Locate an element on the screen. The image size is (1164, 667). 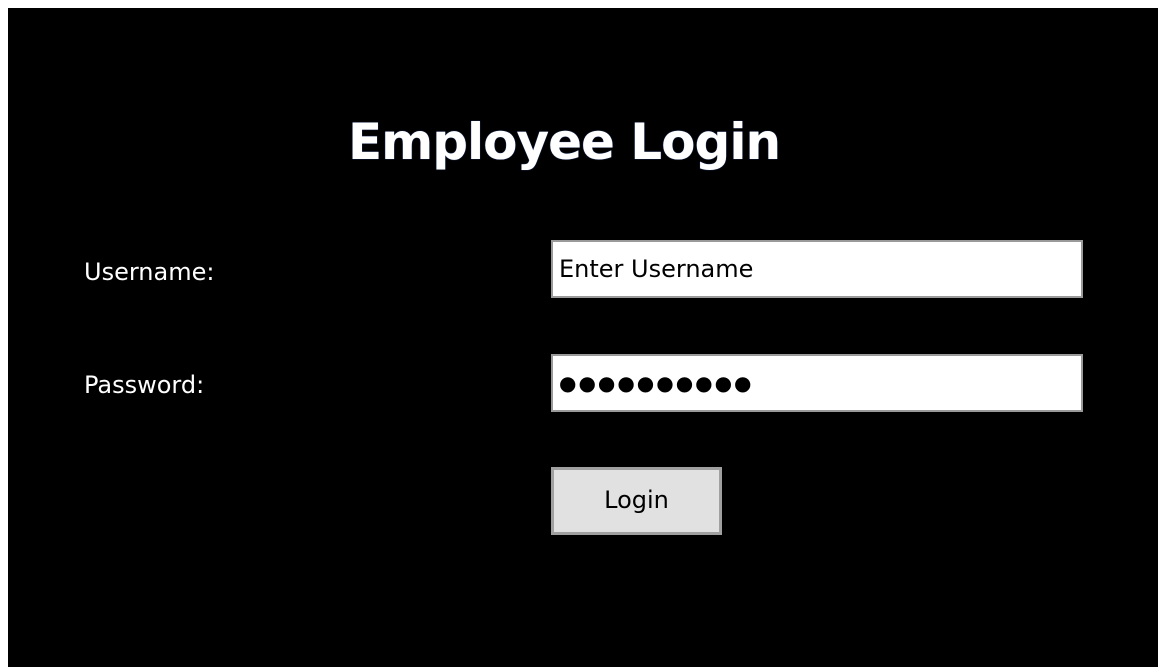
username-label: Username: is located at coordinates (149, 272).